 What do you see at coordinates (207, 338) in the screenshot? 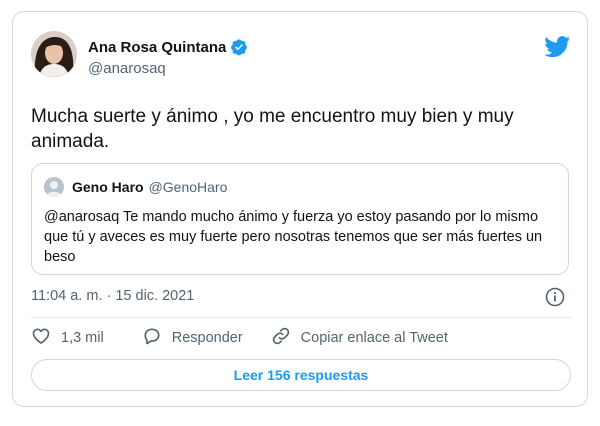
I see `reply-label: Responder` at bounding box center [207, 338].